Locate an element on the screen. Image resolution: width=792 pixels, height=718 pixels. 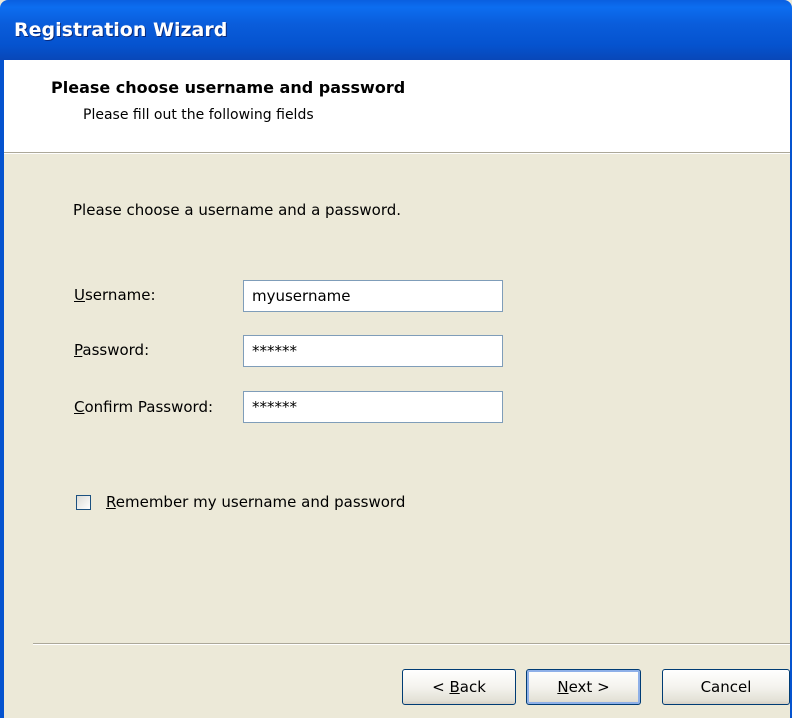
password-label: Password: is located at coordinates (111, 350).